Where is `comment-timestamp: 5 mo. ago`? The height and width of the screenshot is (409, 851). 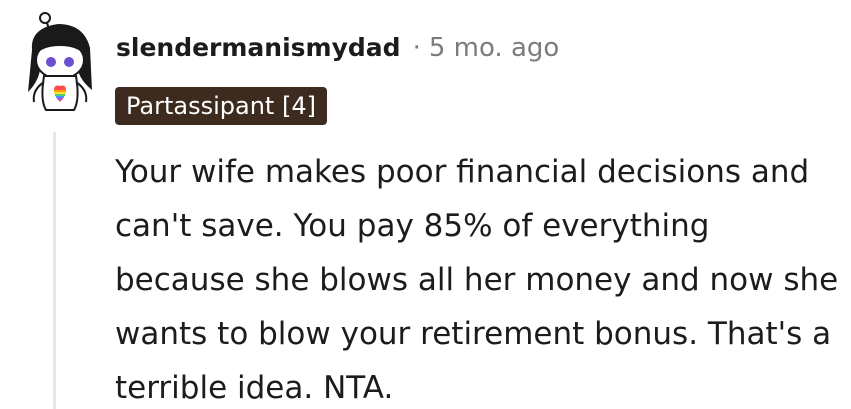 comment-timestamp: 5 mo. ago is located at coordinates (494, 48).